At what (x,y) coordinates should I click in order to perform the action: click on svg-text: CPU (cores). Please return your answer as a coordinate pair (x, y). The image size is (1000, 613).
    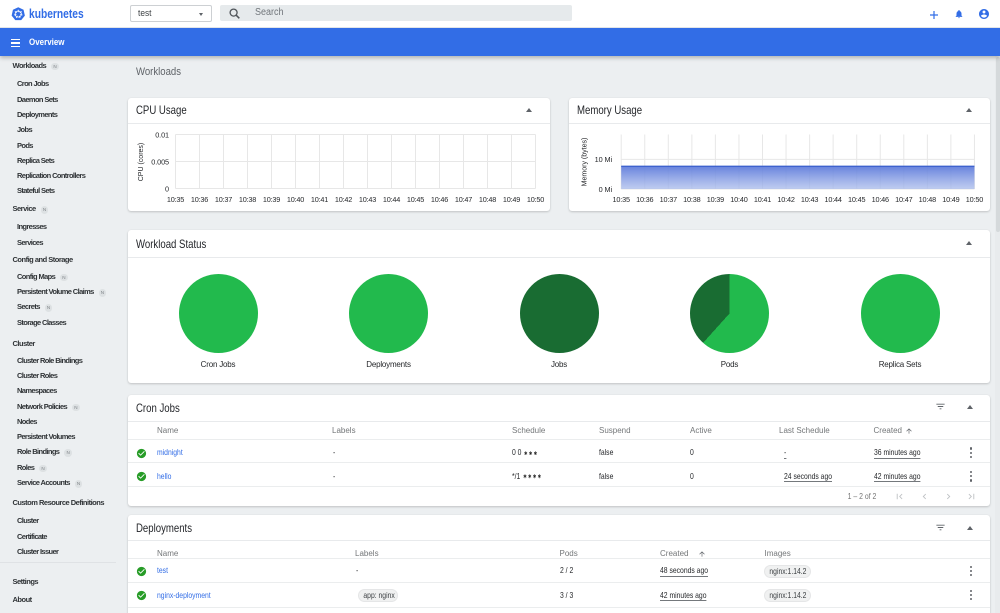
    Looking at the image, I should click on (141, 162).